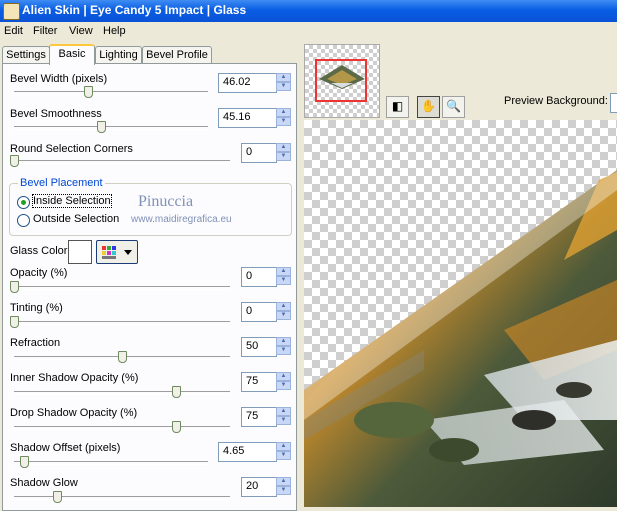  What do you see at coordinates (122, 428) in the screenshot?
I see `drop-shadow-slider-track` at bounding box center [122, 428].